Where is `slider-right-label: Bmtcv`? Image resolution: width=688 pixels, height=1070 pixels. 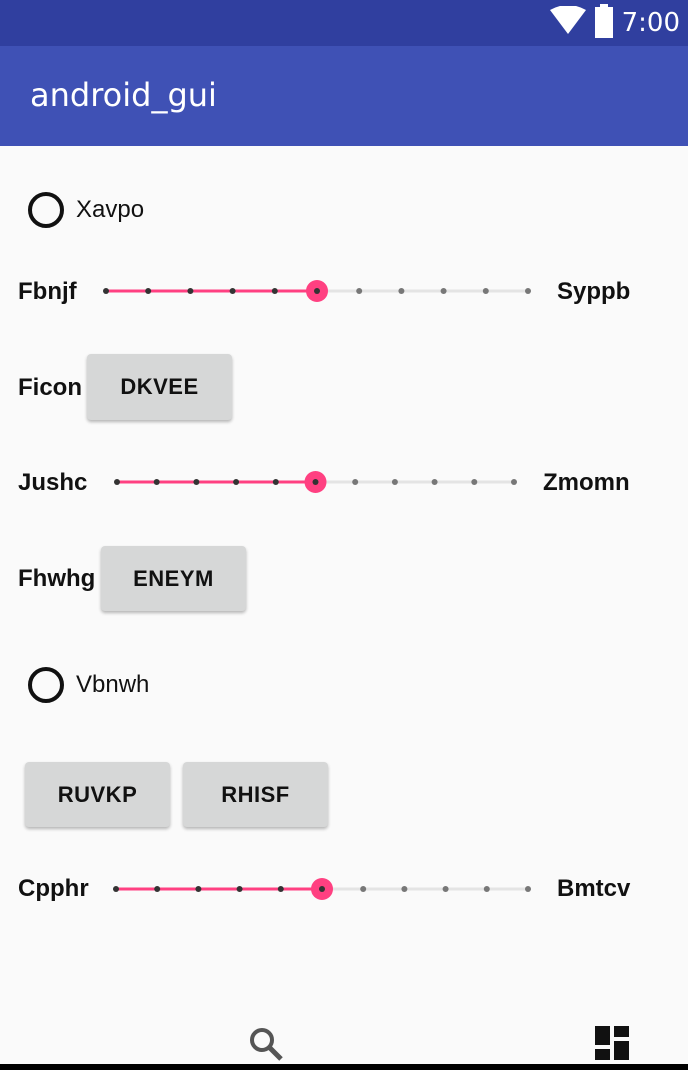 slider-right-label: Bmtcv is located at coordinates (594, 888).